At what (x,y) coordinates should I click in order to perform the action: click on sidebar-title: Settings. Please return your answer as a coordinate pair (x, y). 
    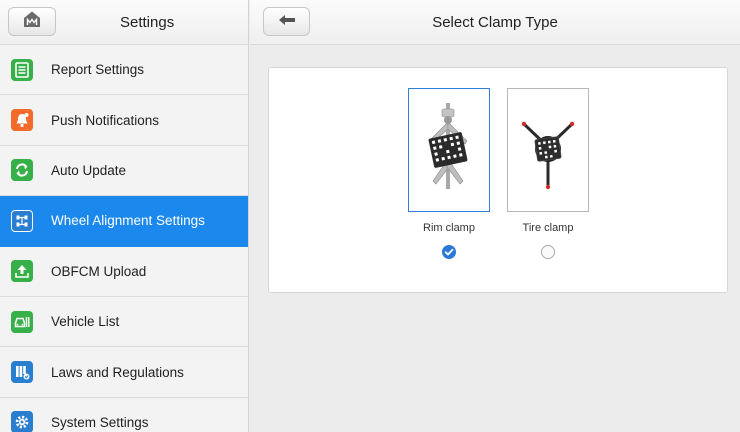
    Looking at the image, I should click on (147, 22).